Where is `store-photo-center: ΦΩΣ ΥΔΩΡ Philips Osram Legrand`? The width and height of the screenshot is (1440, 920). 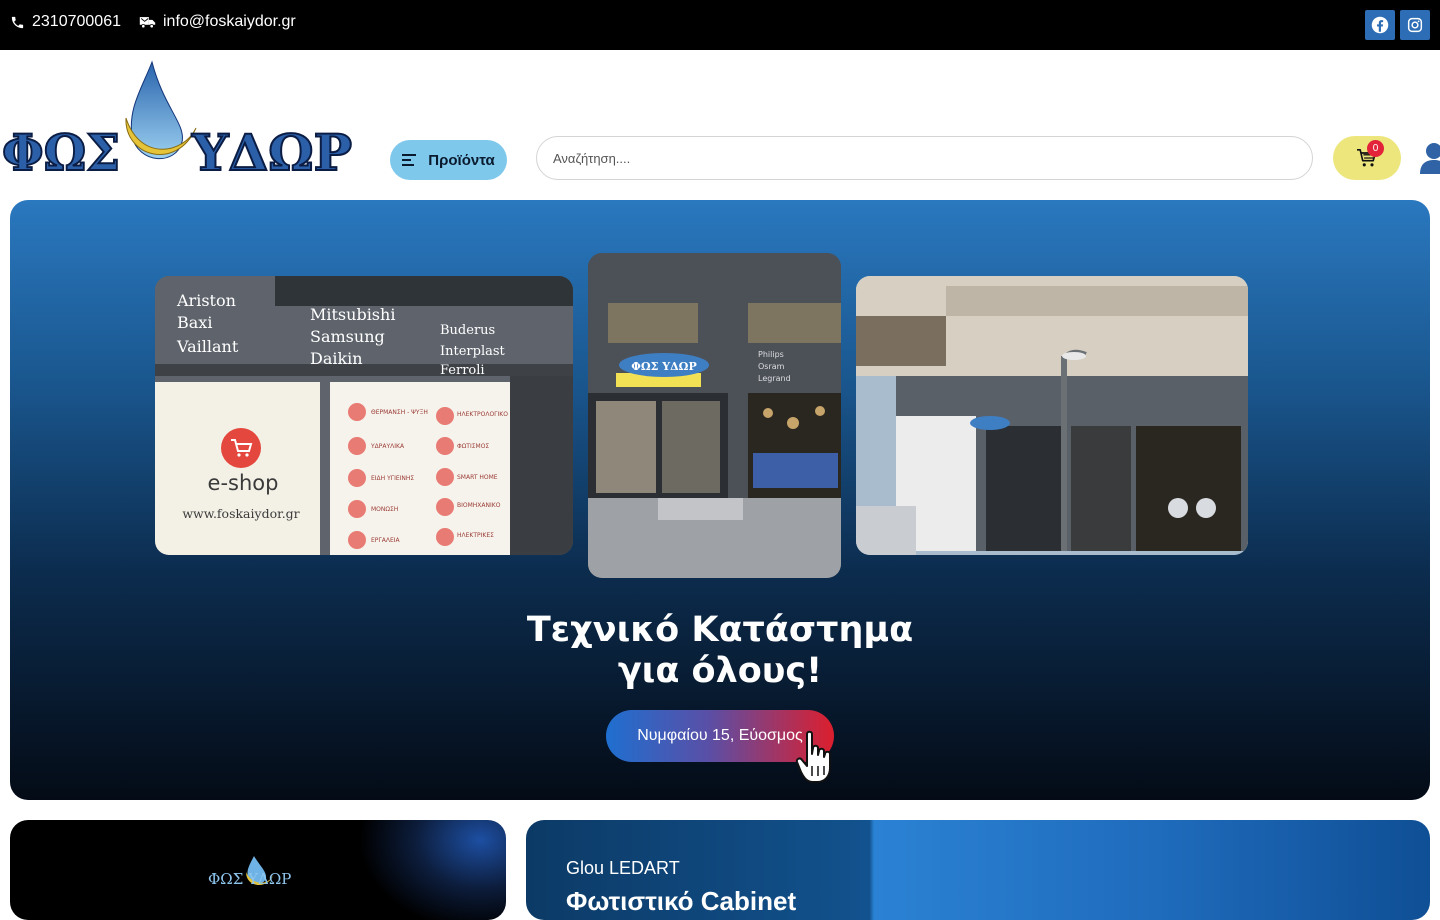
store-photo-center: ΦΩΣ ΥΔΩΡ Philips Osram Legrand is located at coordinates (714, 415).